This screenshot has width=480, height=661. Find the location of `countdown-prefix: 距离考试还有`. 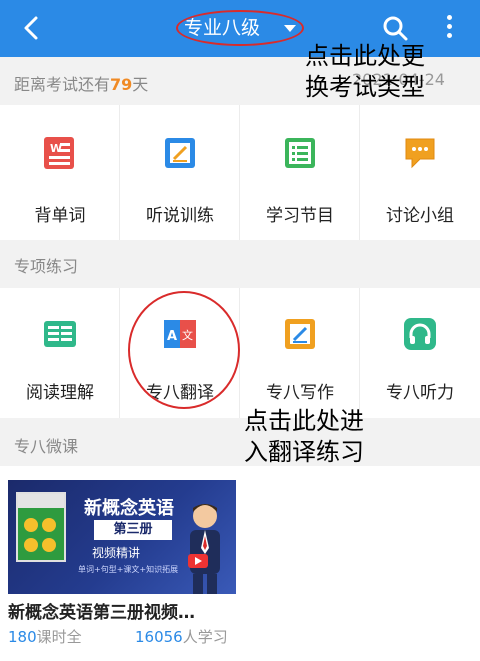

countdown-prefix: 距离考试还有 is located at coordinates (62, 84).